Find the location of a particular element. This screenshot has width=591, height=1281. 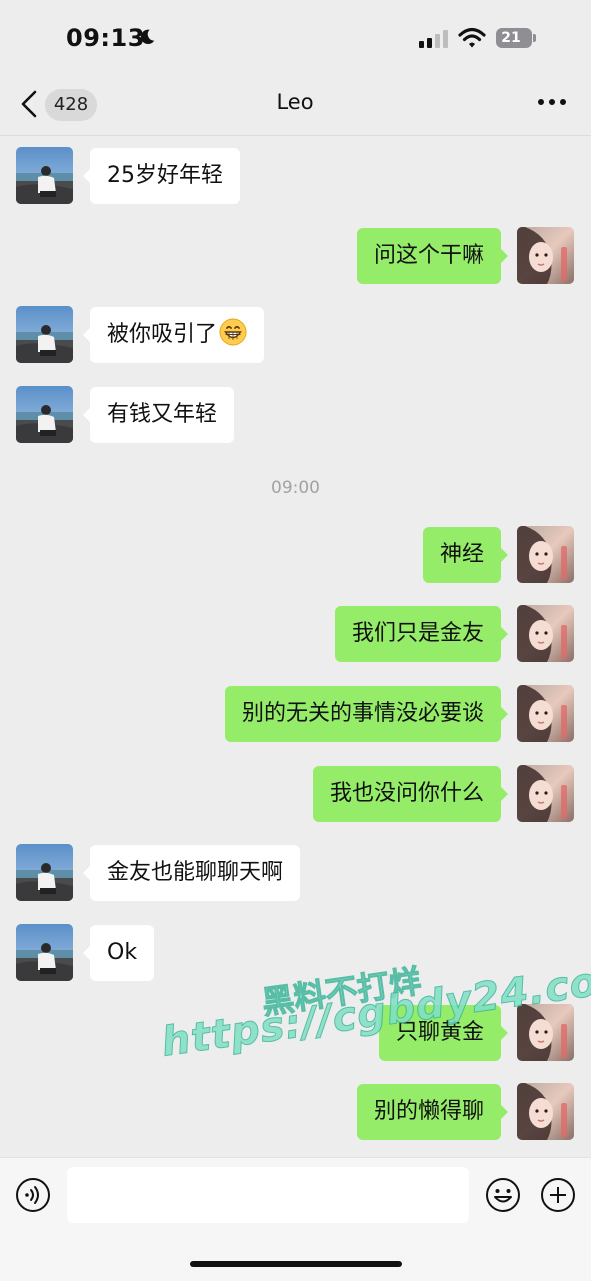

status-bar: 09:13 21 is located at coordinates (295, 35).